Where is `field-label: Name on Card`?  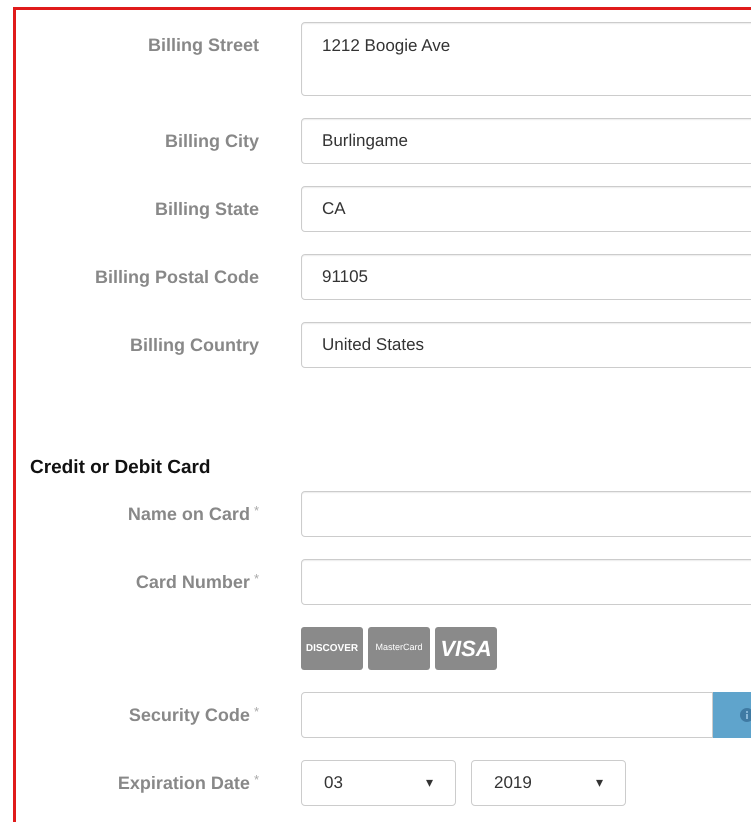 field-label: Name on Card is located at coordinates (189, 514).